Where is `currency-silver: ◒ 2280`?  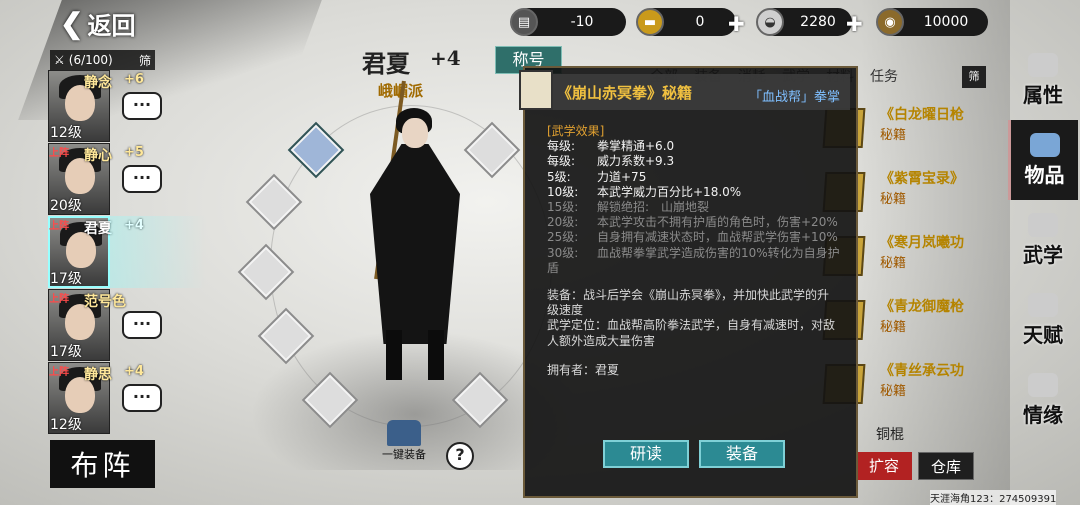 currency-silver: ◒ 2280 is located at coordinates (804, 22).